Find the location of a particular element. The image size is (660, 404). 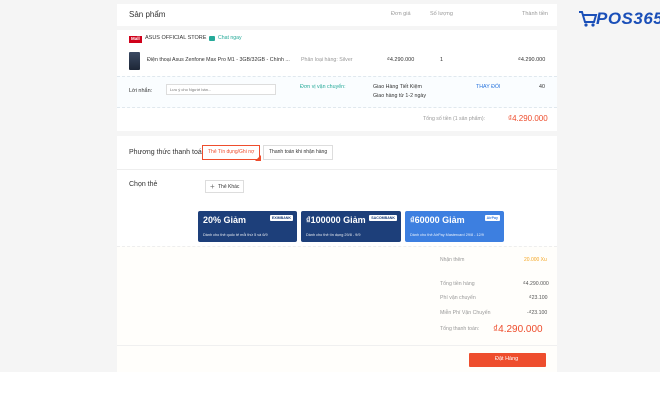

change-shipping-button: THAY ĐỔI is located at coordinates (488, 87).